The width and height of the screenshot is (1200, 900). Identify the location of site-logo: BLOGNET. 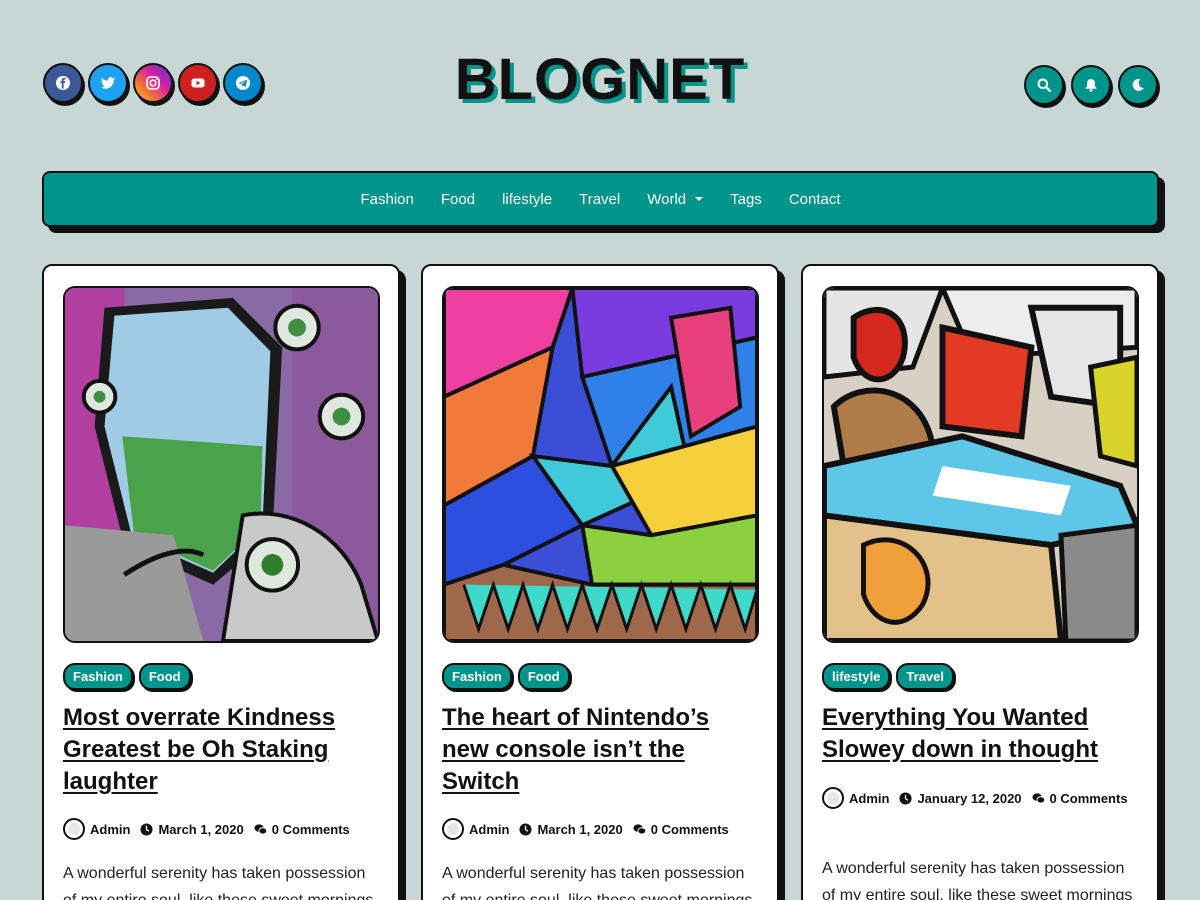
(600, 79).